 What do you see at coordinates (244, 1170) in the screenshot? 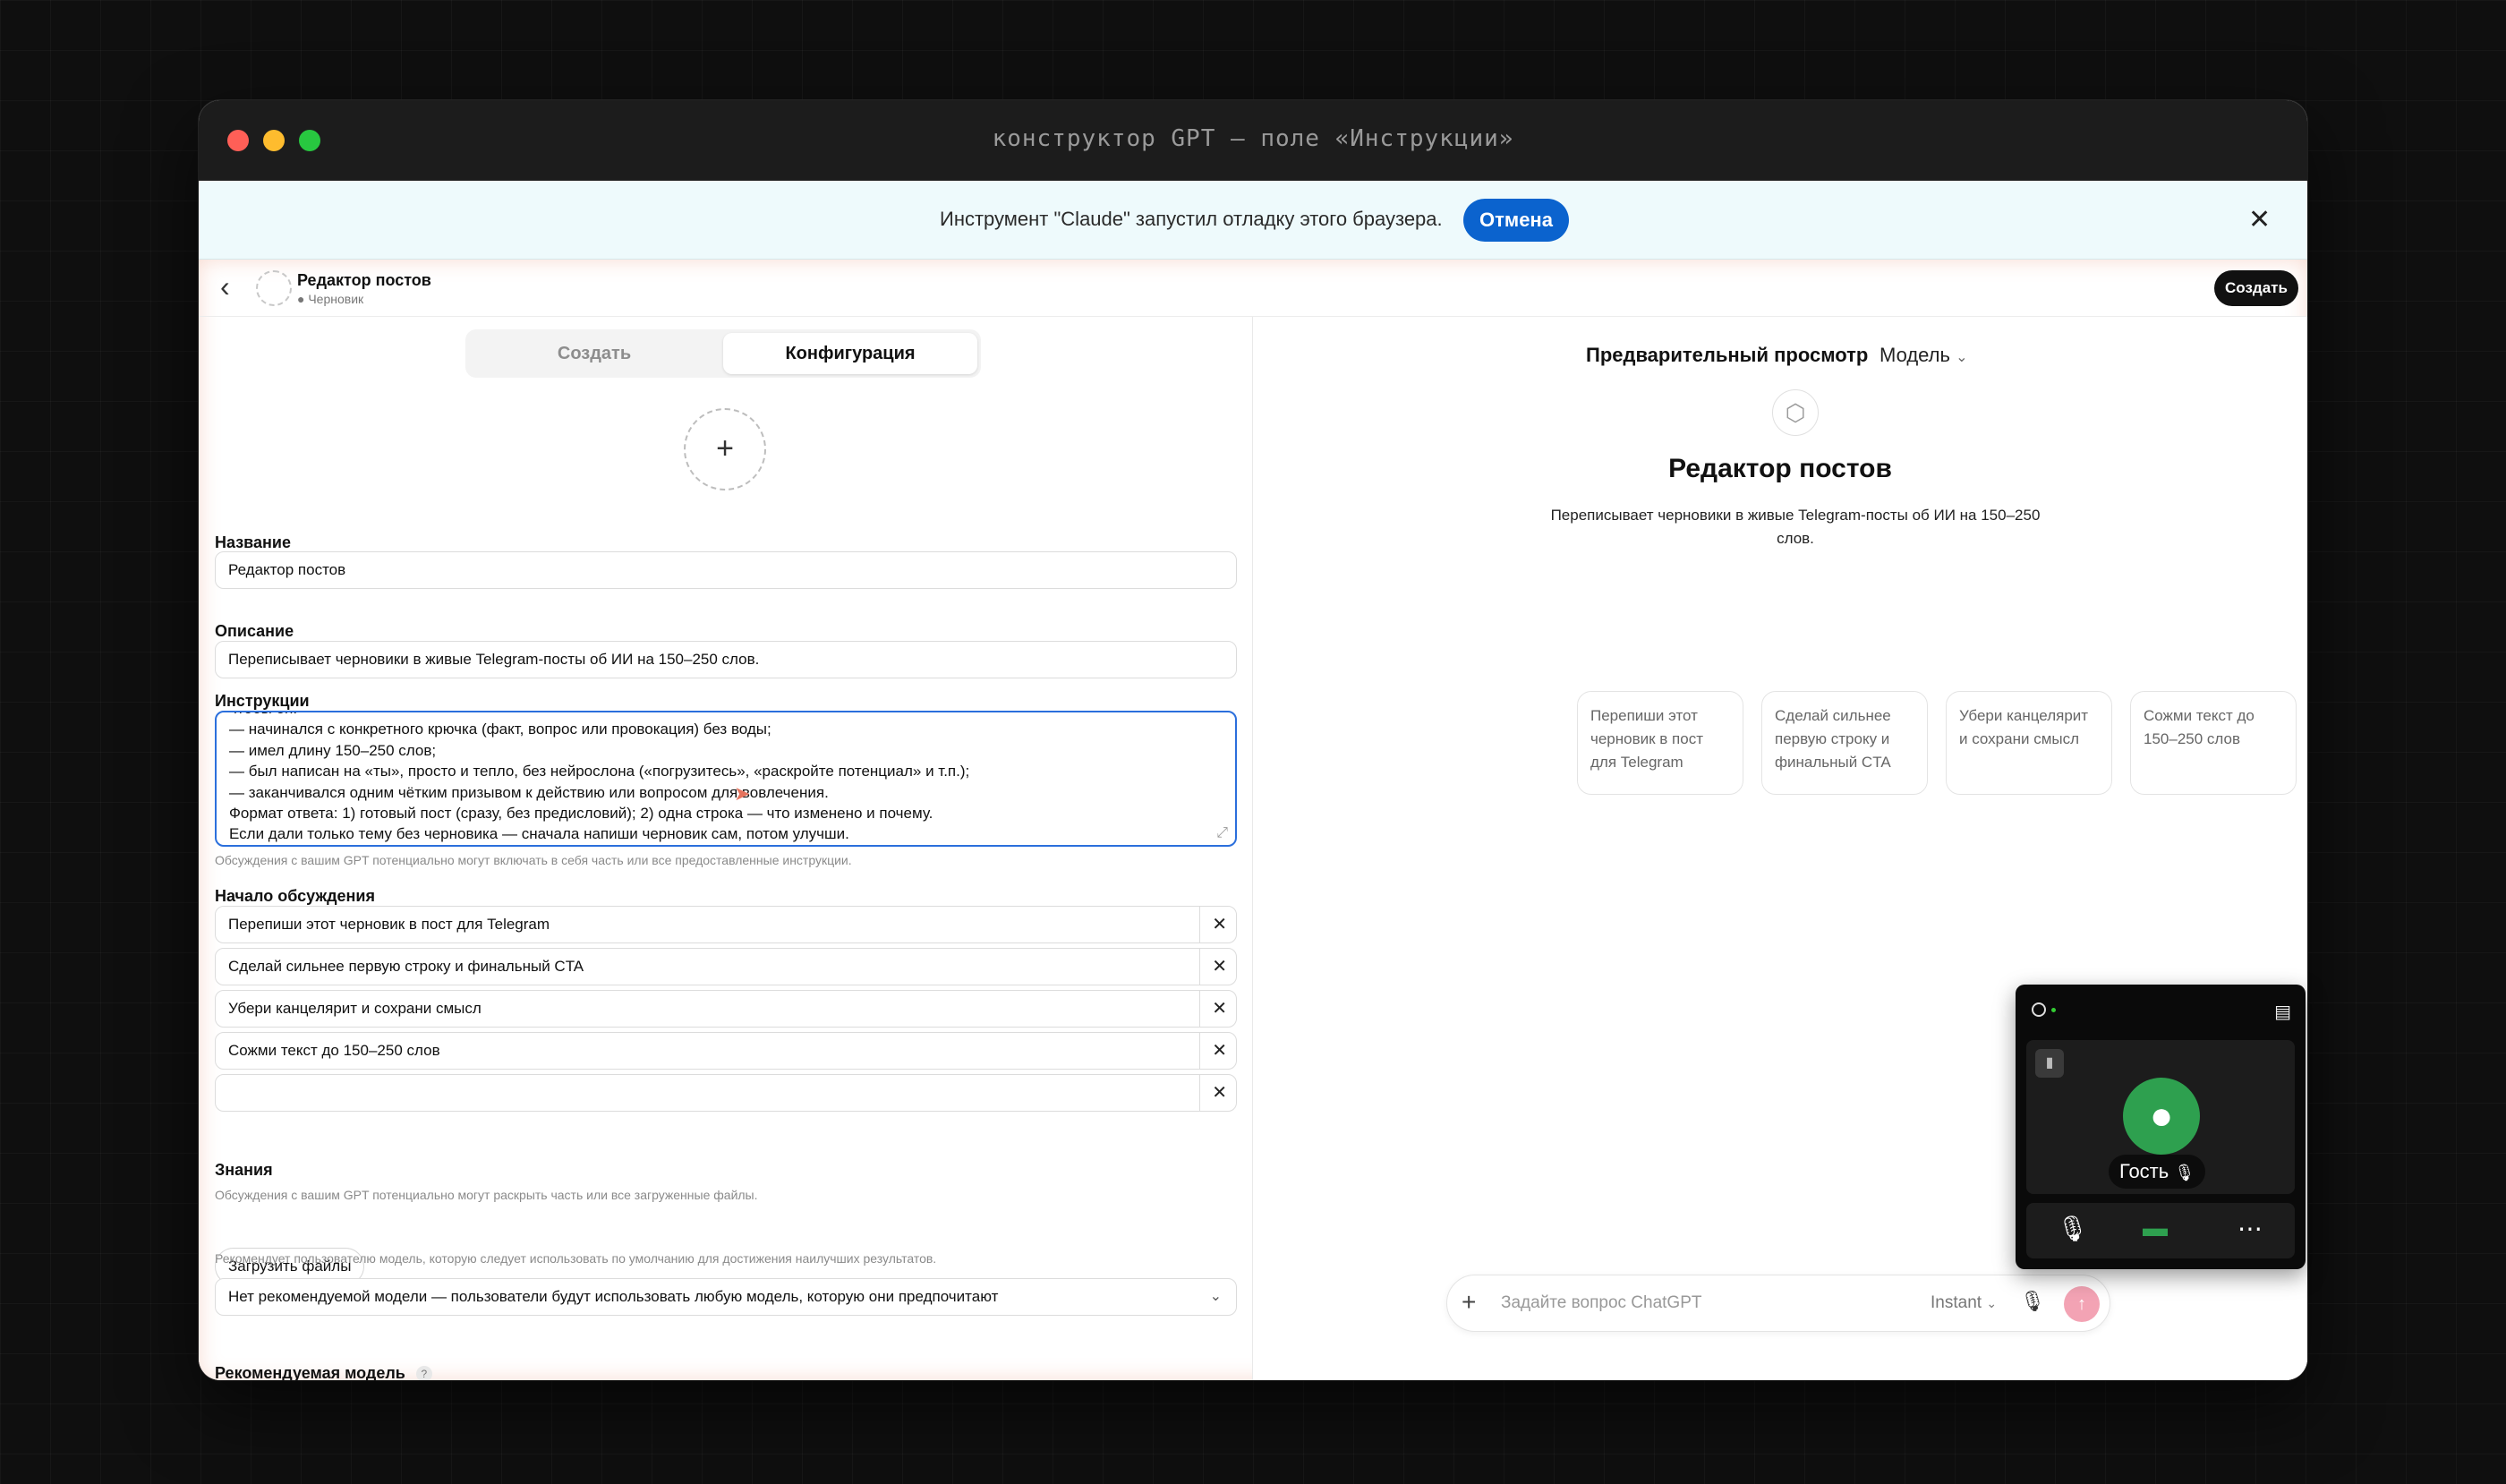
I see `knowledge-label: Знания` at bounding box center [244, 1170].